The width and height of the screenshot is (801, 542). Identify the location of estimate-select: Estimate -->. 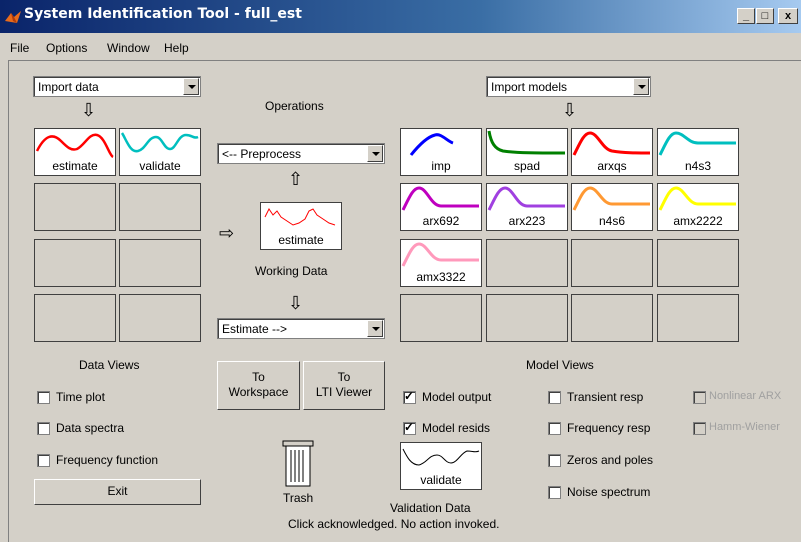
(301, 328).